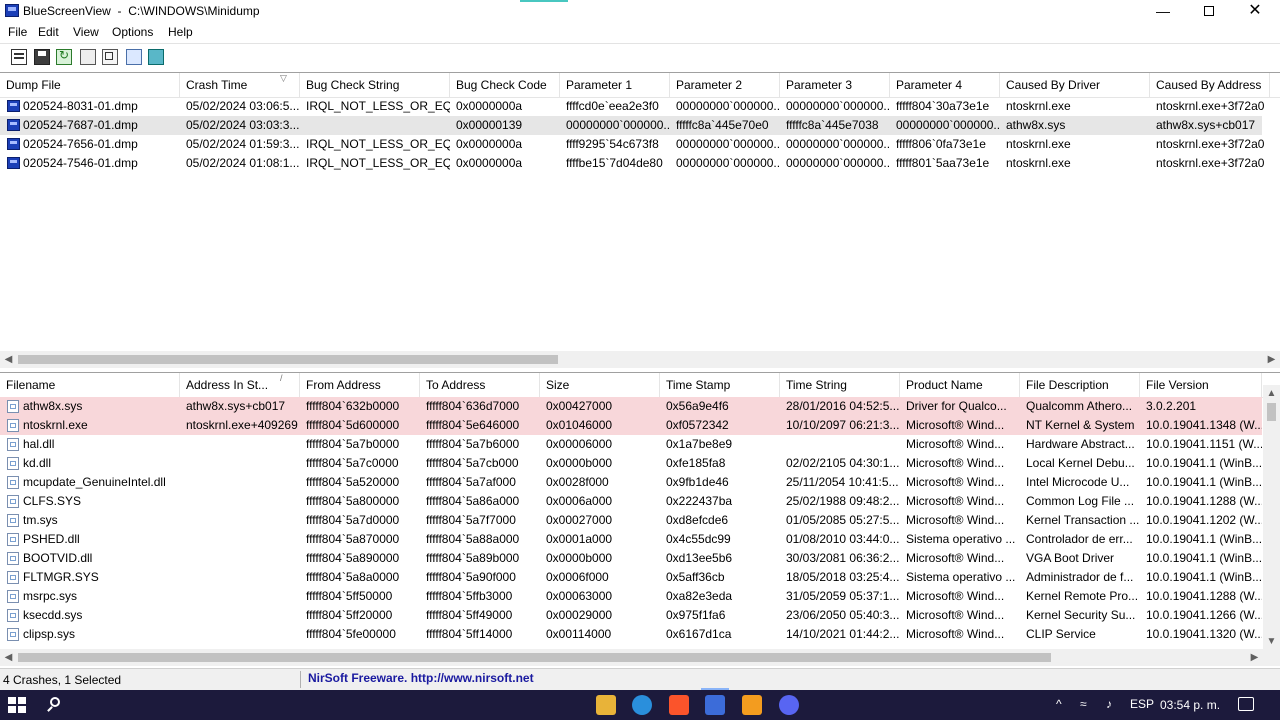  Describe the element at coordinates (579, 615) in the screenshot. I see `cell-size: 0x00029000` at that location.